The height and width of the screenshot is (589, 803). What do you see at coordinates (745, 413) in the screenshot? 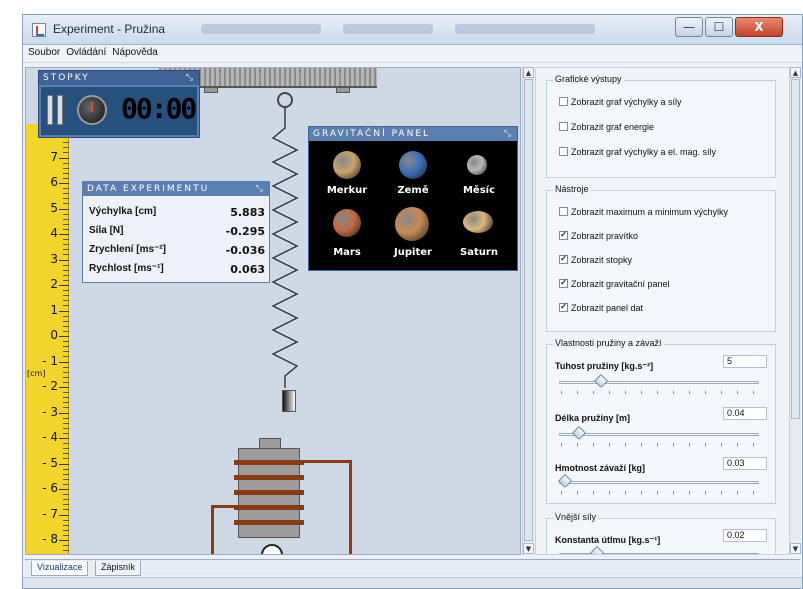
I see `length-input: 0.04` at bounding box center [745, 413].